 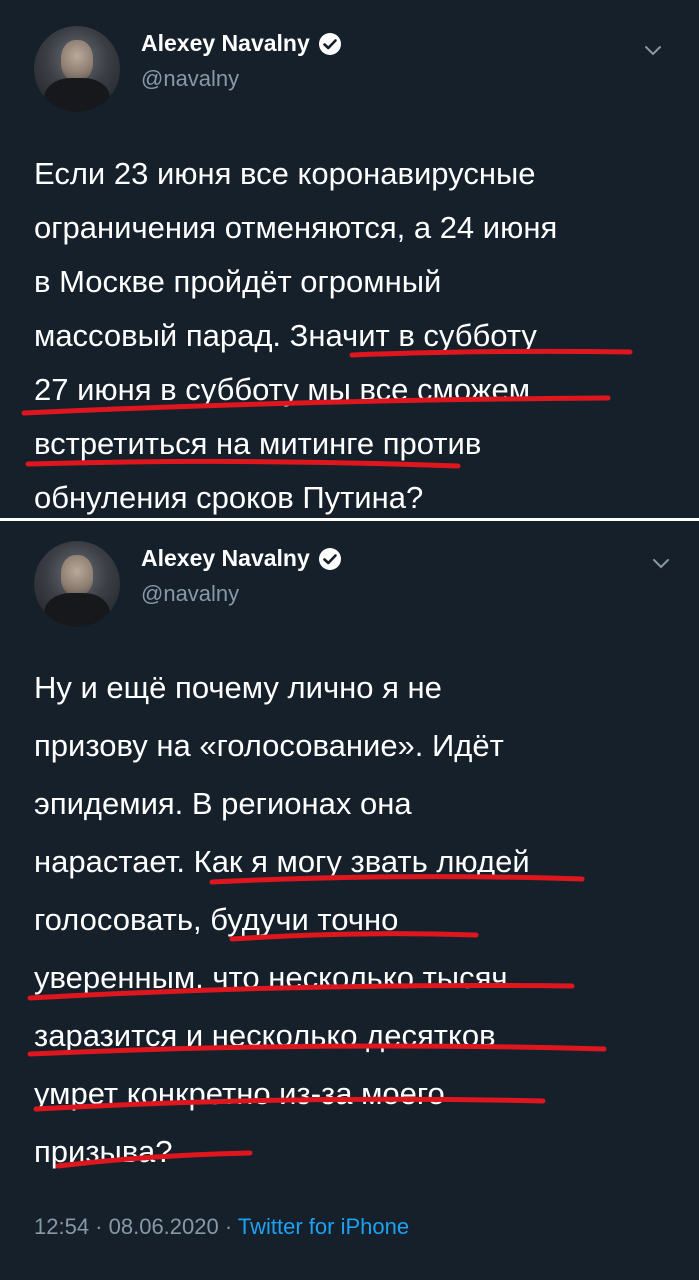 I want to click on tweet-text-line: в Москве пройдёт огромный, so click(x=238, y=281).